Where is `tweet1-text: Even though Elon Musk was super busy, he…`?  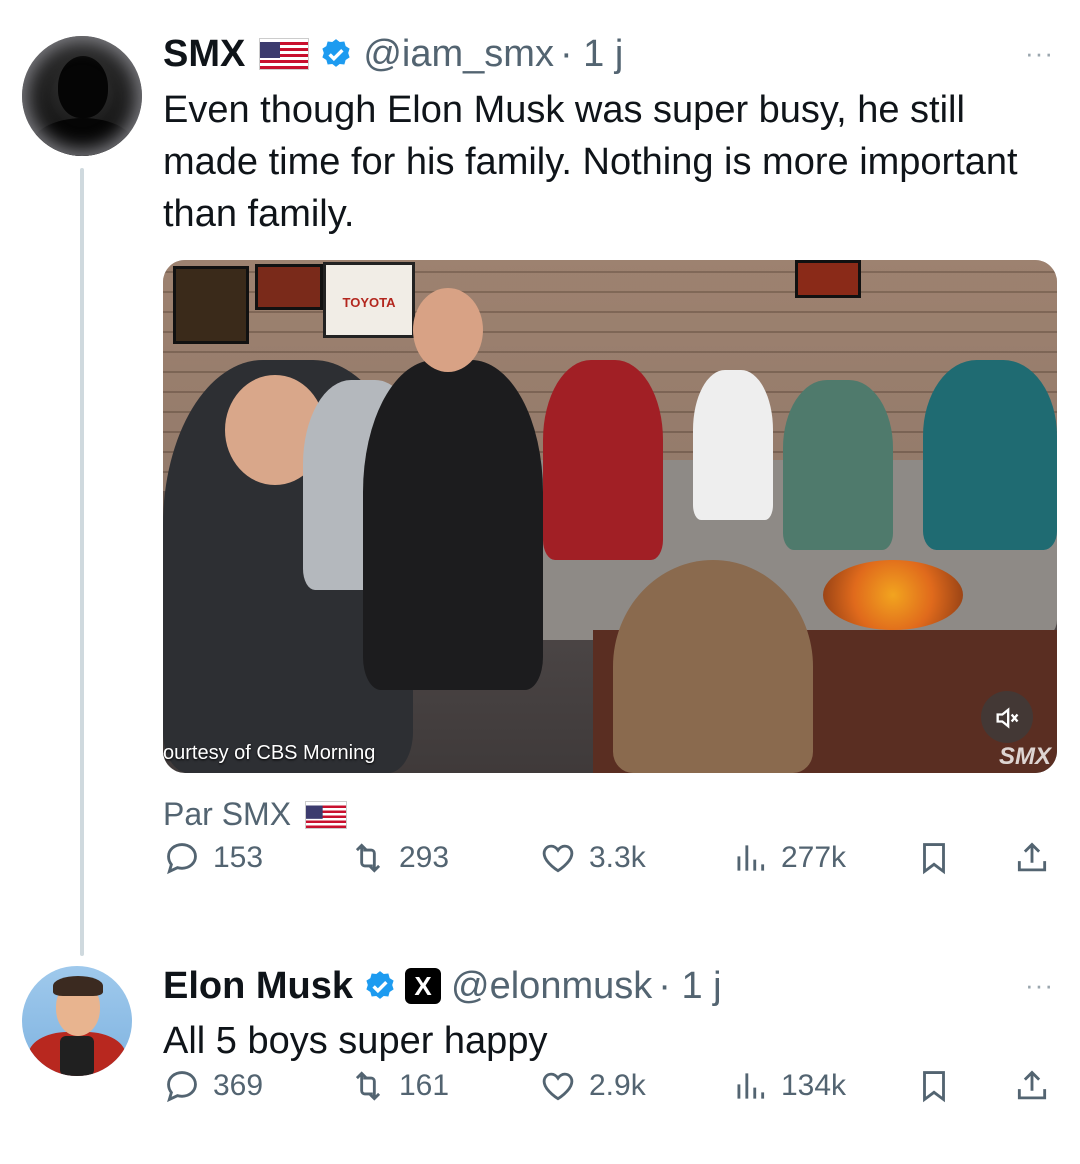 tweet1-text: Even though Elon Musk was super busy, he… is located at coordinates (590, 162).